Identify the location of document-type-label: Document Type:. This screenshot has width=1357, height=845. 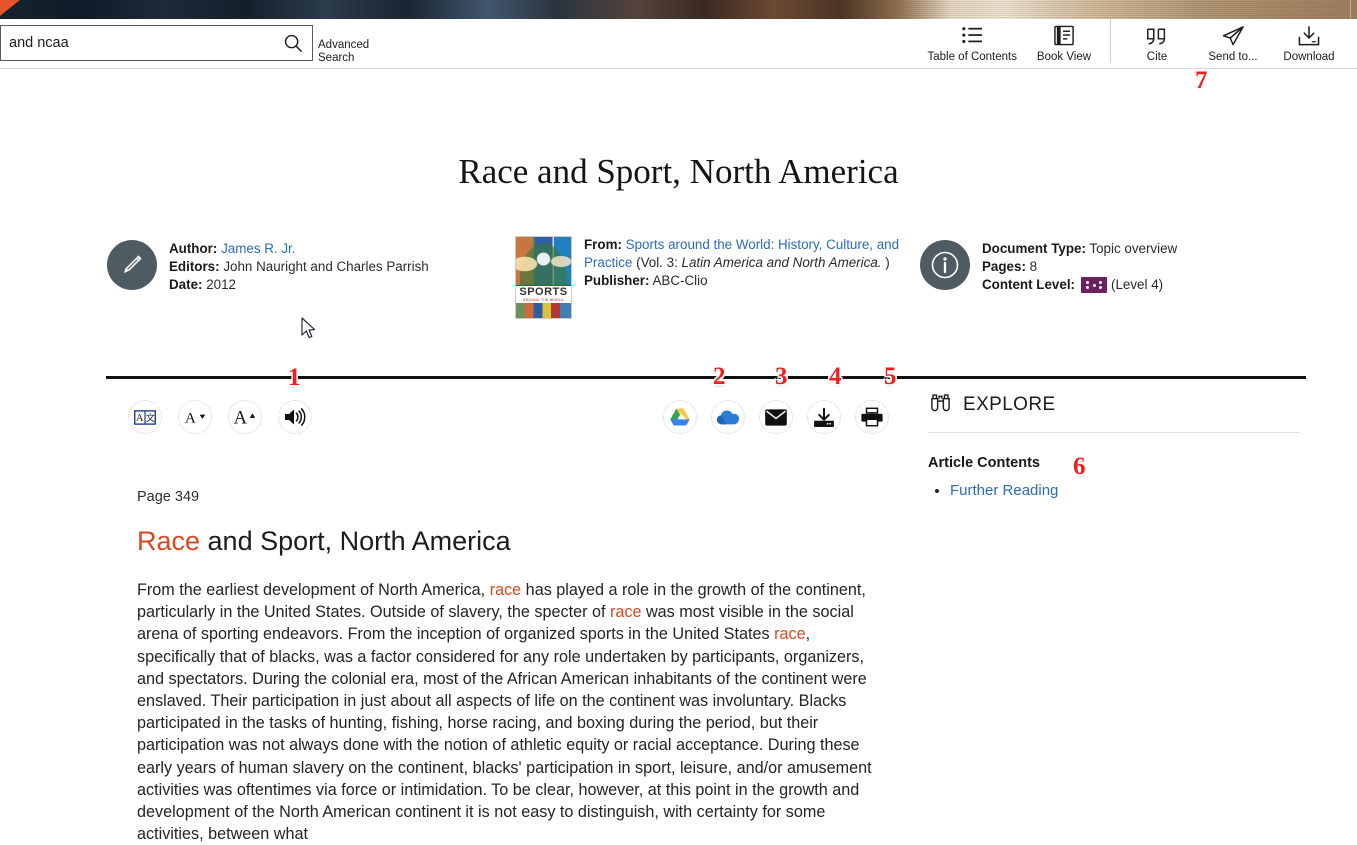
(1034, 248).